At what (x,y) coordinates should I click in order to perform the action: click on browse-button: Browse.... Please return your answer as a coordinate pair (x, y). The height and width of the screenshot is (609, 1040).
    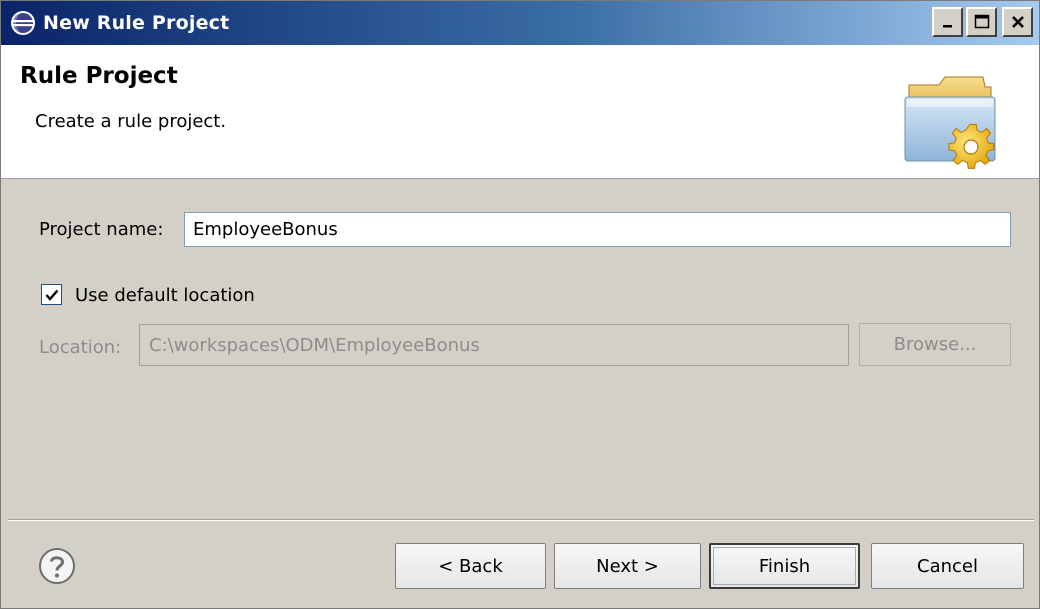
    Looking at the image, I should click on (935, 344).